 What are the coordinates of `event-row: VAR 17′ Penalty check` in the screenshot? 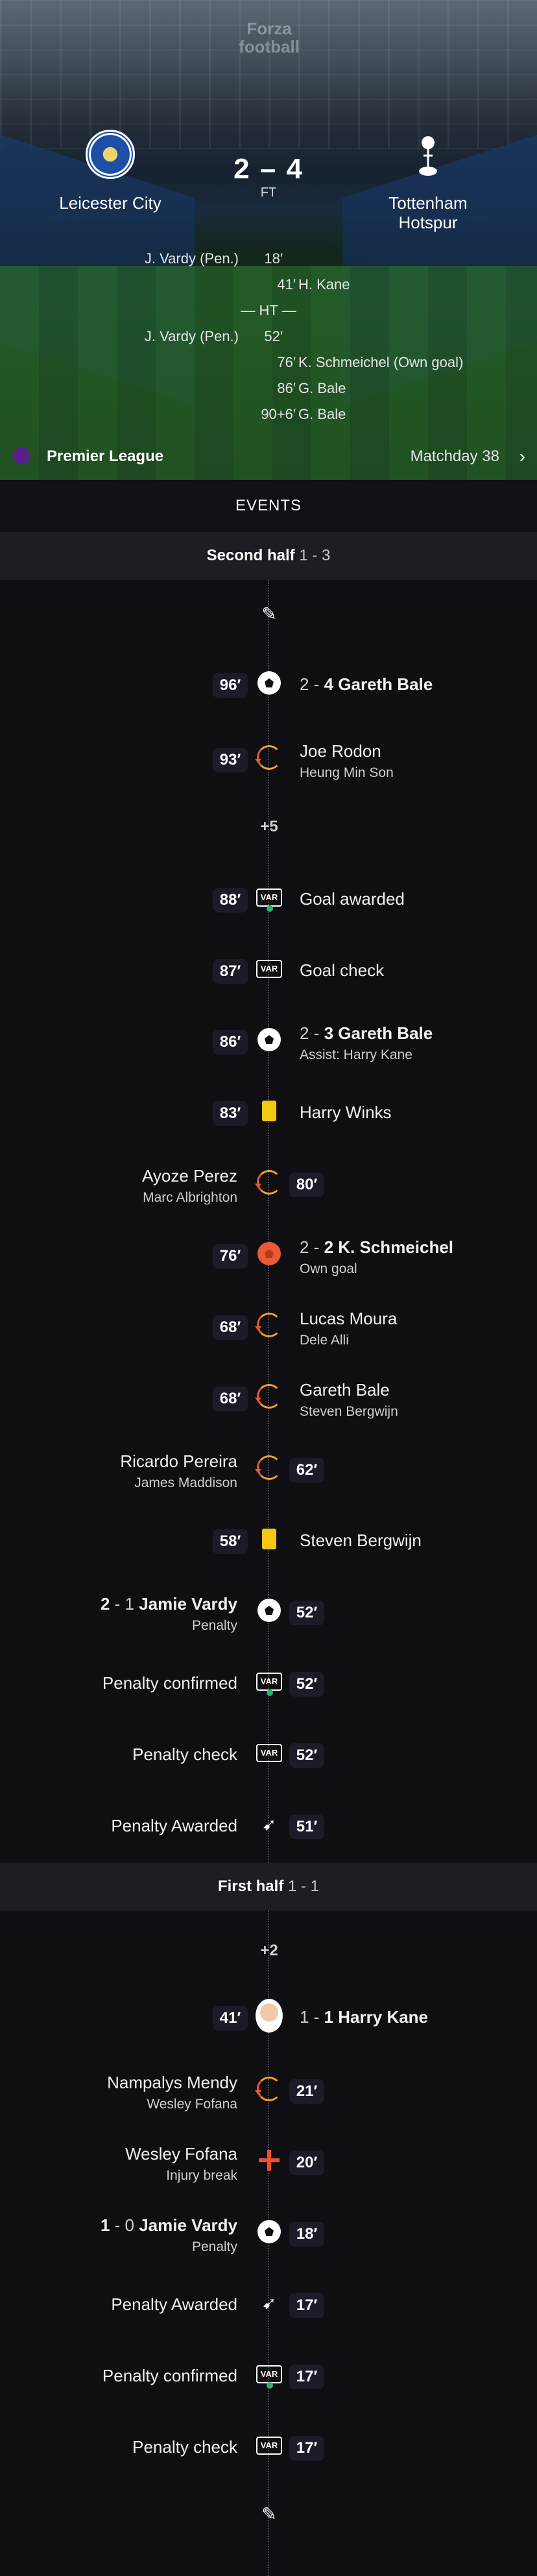 It's located at (268, 2448).